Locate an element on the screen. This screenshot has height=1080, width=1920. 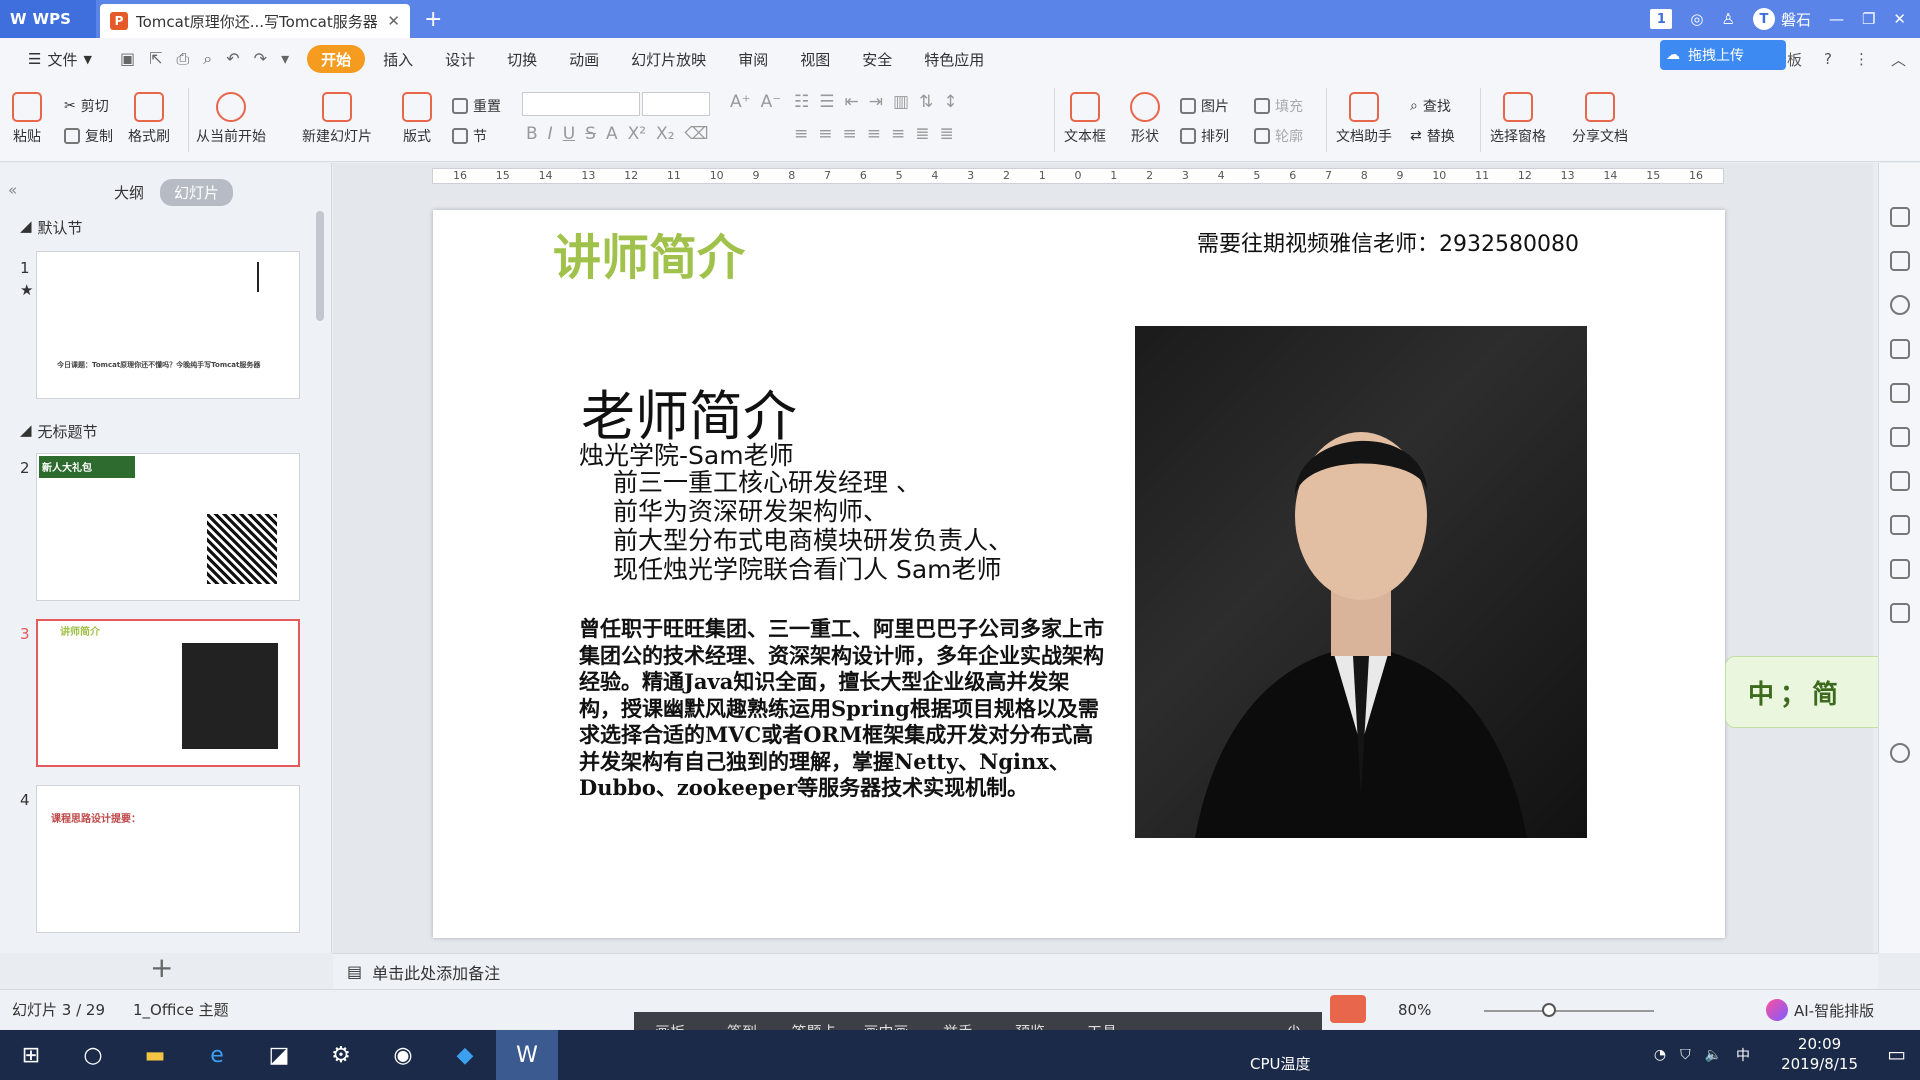
align-center-icon: ≡ is located at coordinates (825, 134).